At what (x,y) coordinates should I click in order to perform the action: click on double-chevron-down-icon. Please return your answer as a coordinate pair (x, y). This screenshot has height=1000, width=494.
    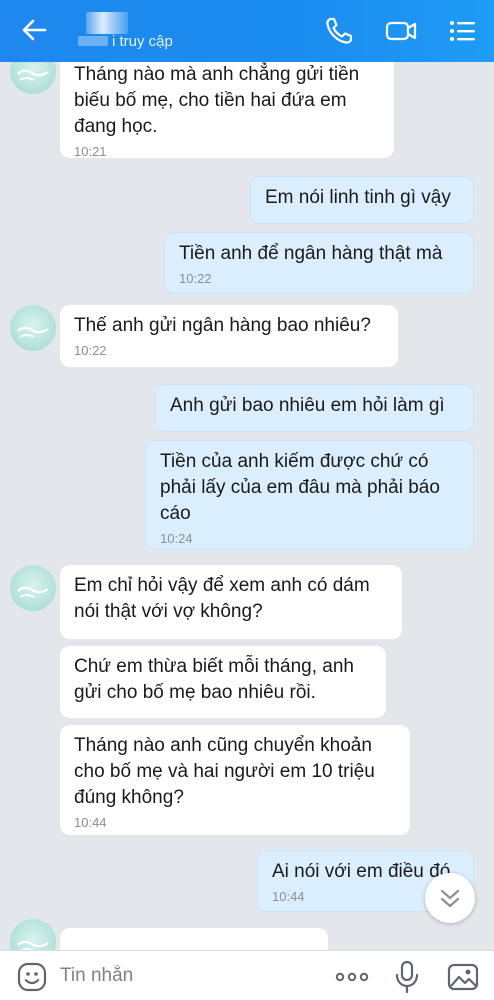
    Looking at the image, I should click on (450, 898).